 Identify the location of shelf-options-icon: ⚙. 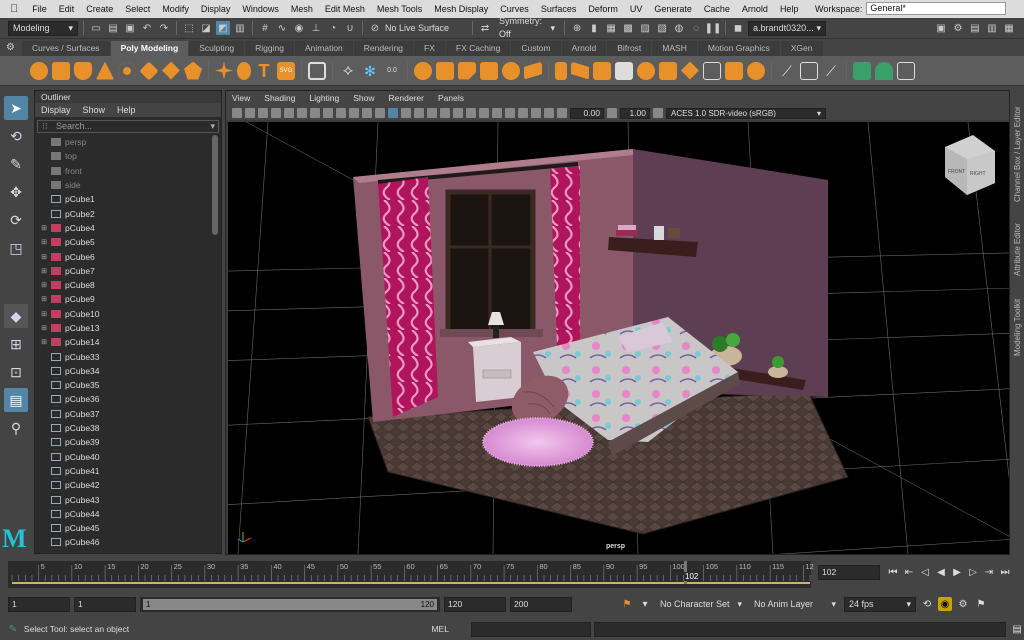
(10, 47).